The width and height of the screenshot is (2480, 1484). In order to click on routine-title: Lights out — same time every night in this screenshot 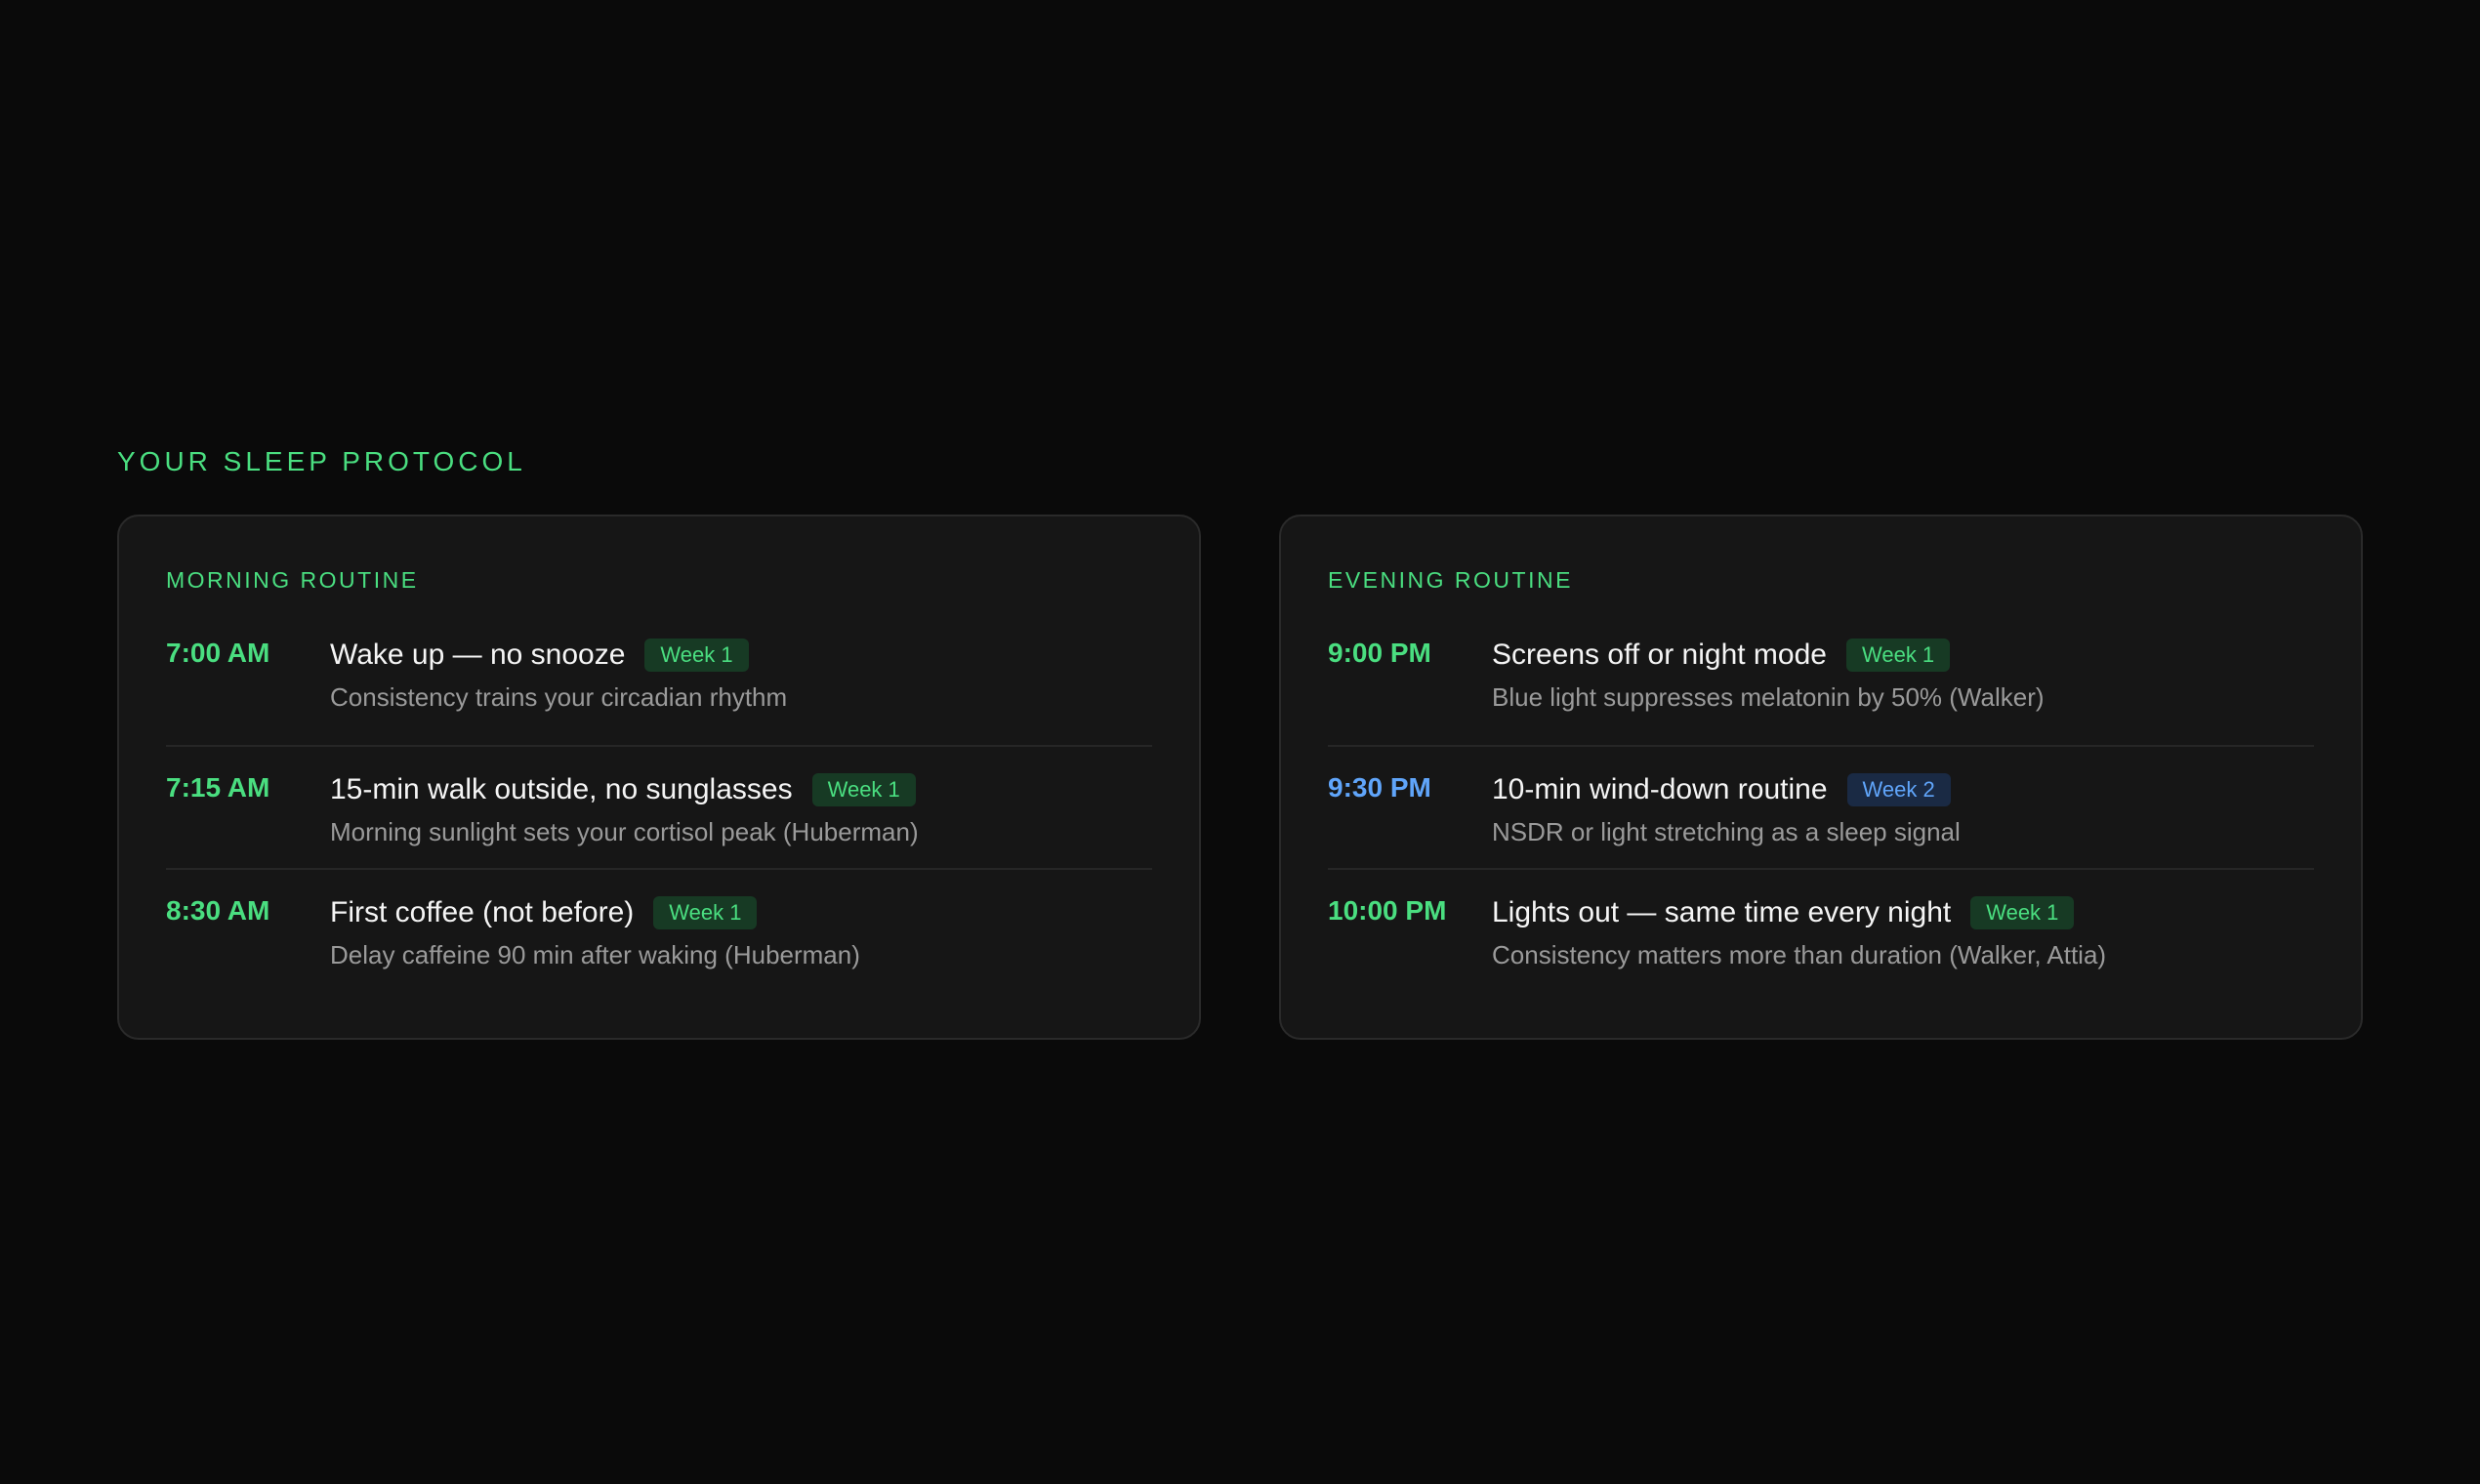, I will do `click(1722, 912)`.